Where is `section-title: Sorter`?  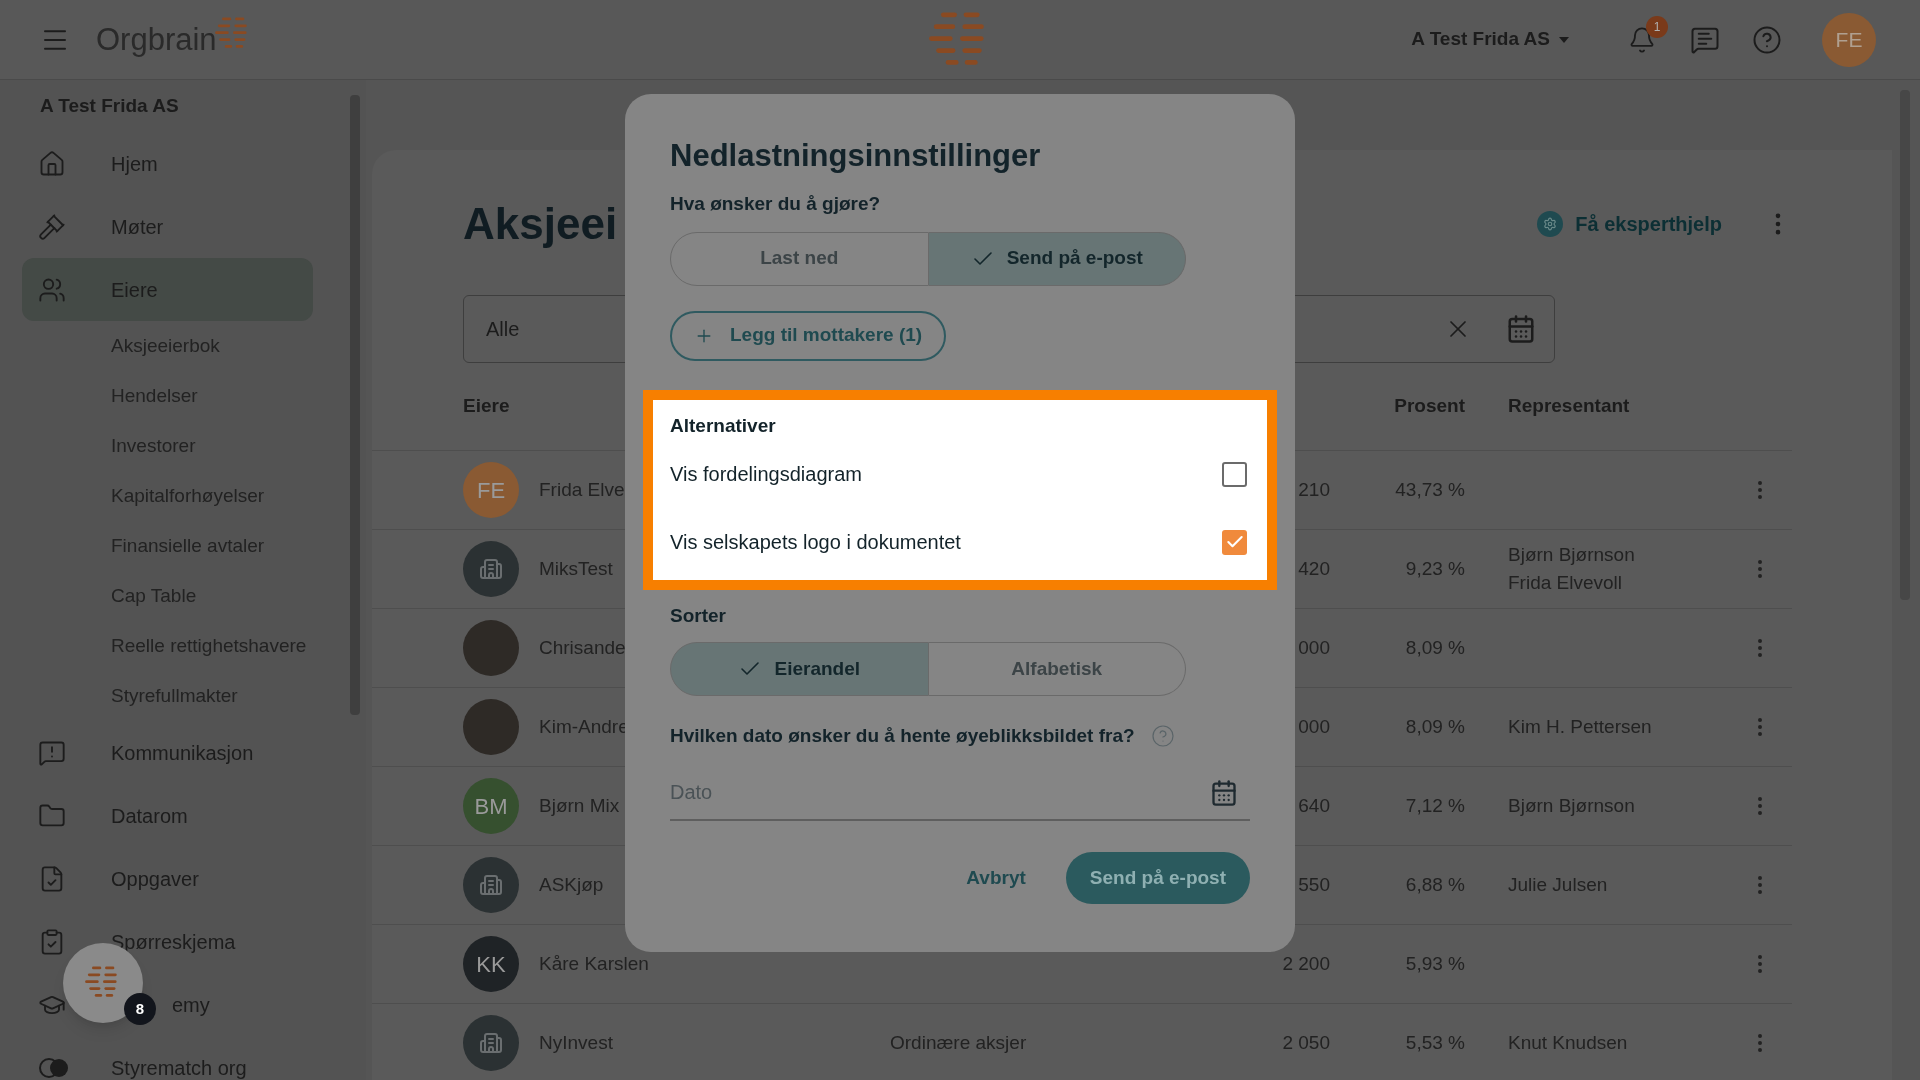 section-title: Sorter is located at coordinates (698, 615).